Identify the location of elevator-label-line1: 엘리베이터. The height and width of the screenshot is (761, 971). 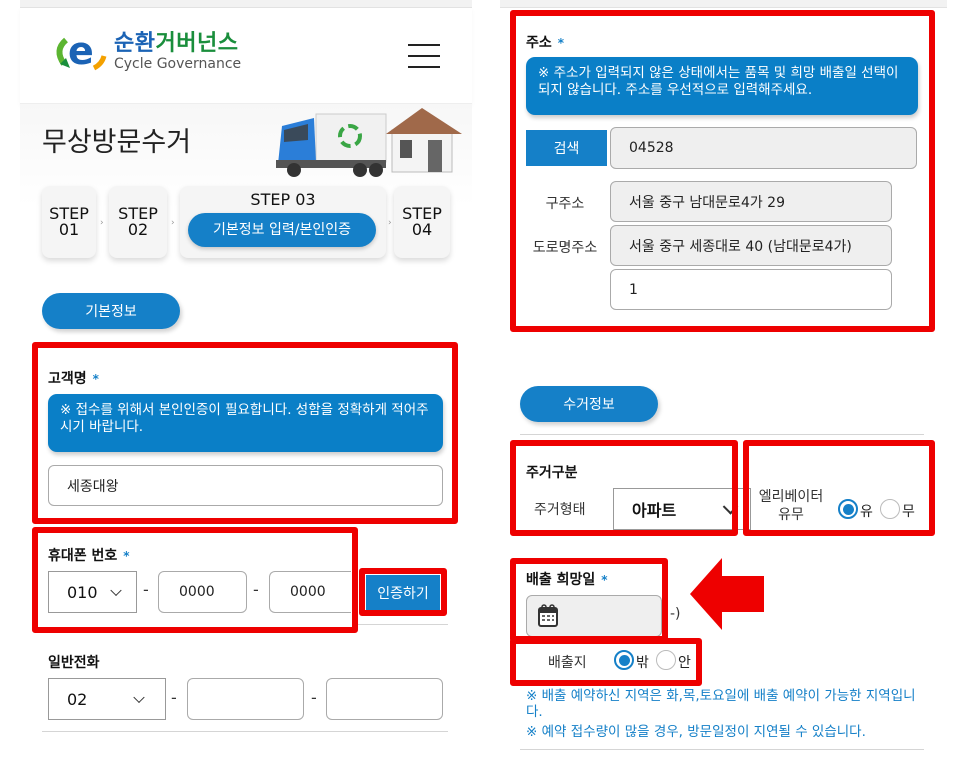
(791, 497).